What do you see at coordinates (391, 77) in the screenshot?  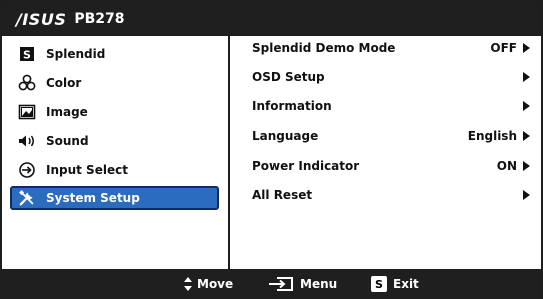 I see `menu-row-osd-setup: OSD Setup` at bounding box center [391, 77].